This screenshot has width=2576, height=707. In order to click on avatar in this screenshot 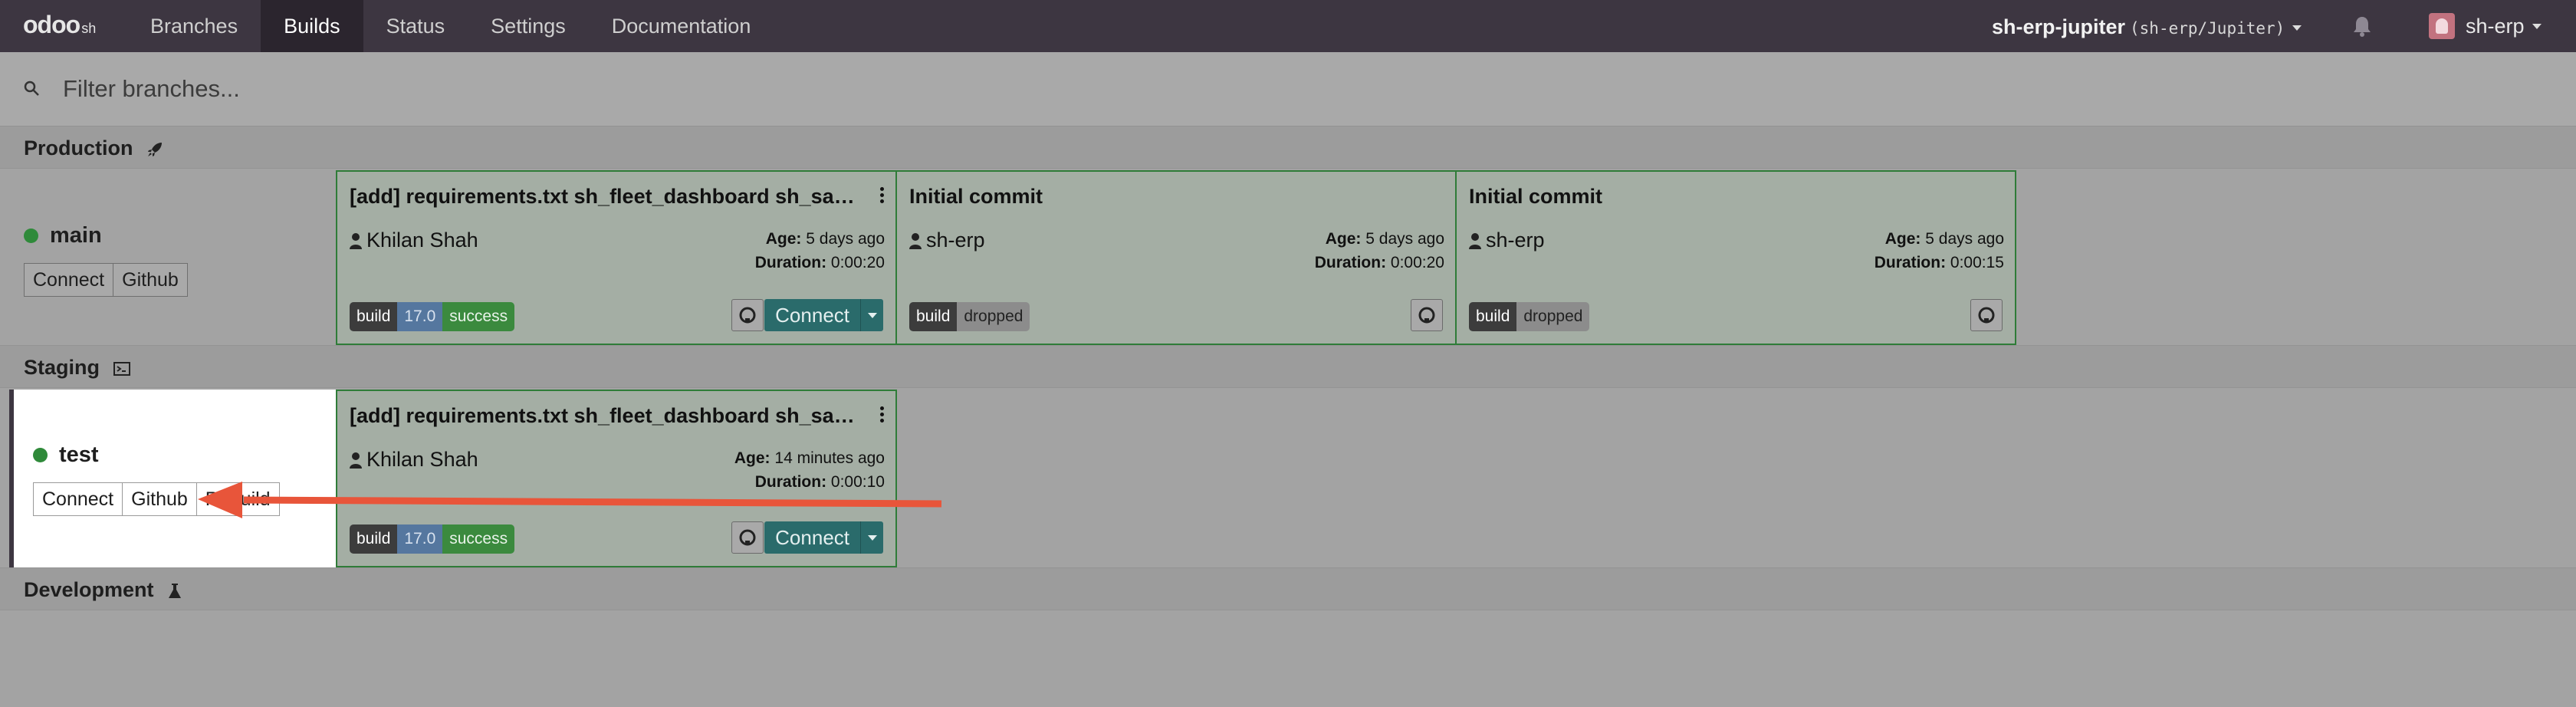, I will do `click(2442, 26)`.